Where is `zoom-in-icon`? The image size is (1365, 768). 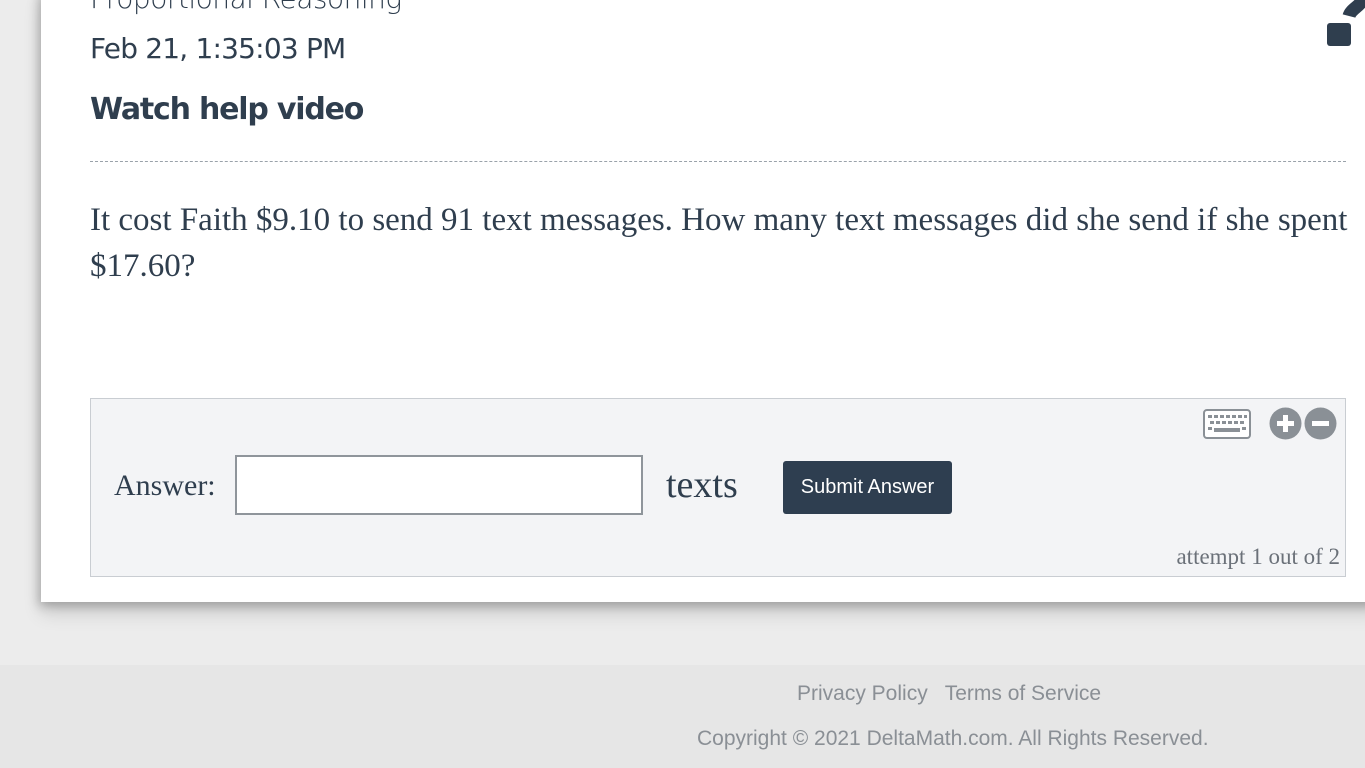 zoom-in-icon is located at coordinates (1285, 423).